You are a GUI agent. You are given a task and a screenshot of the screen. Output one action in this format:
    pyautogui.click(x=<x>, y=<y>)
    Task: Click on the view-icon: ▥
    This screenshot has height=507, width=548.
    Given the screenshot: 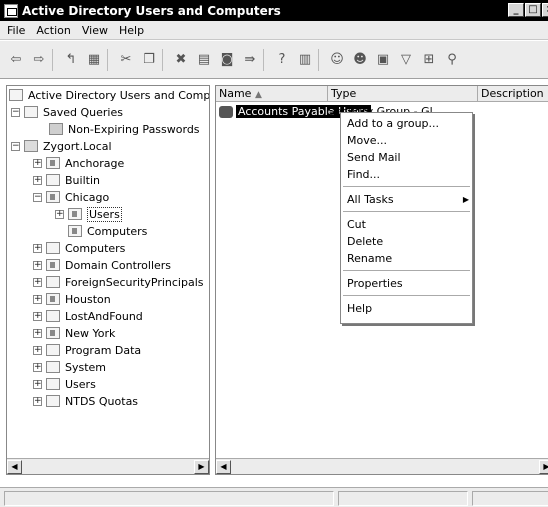 What is the action you would take?
    pyautogui.click(x=305, y=60)
    